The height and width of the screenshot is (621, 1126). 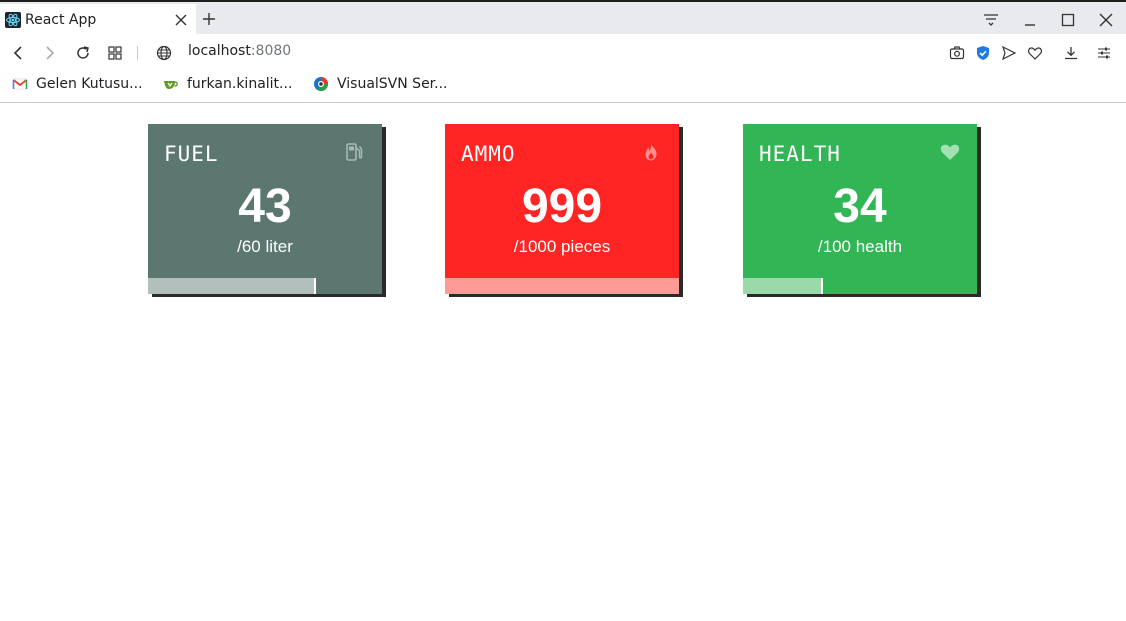 What do you see at coordinates (983, 53) in the screenshot?
I see `shield-icon` at bounding box center [983, 53].